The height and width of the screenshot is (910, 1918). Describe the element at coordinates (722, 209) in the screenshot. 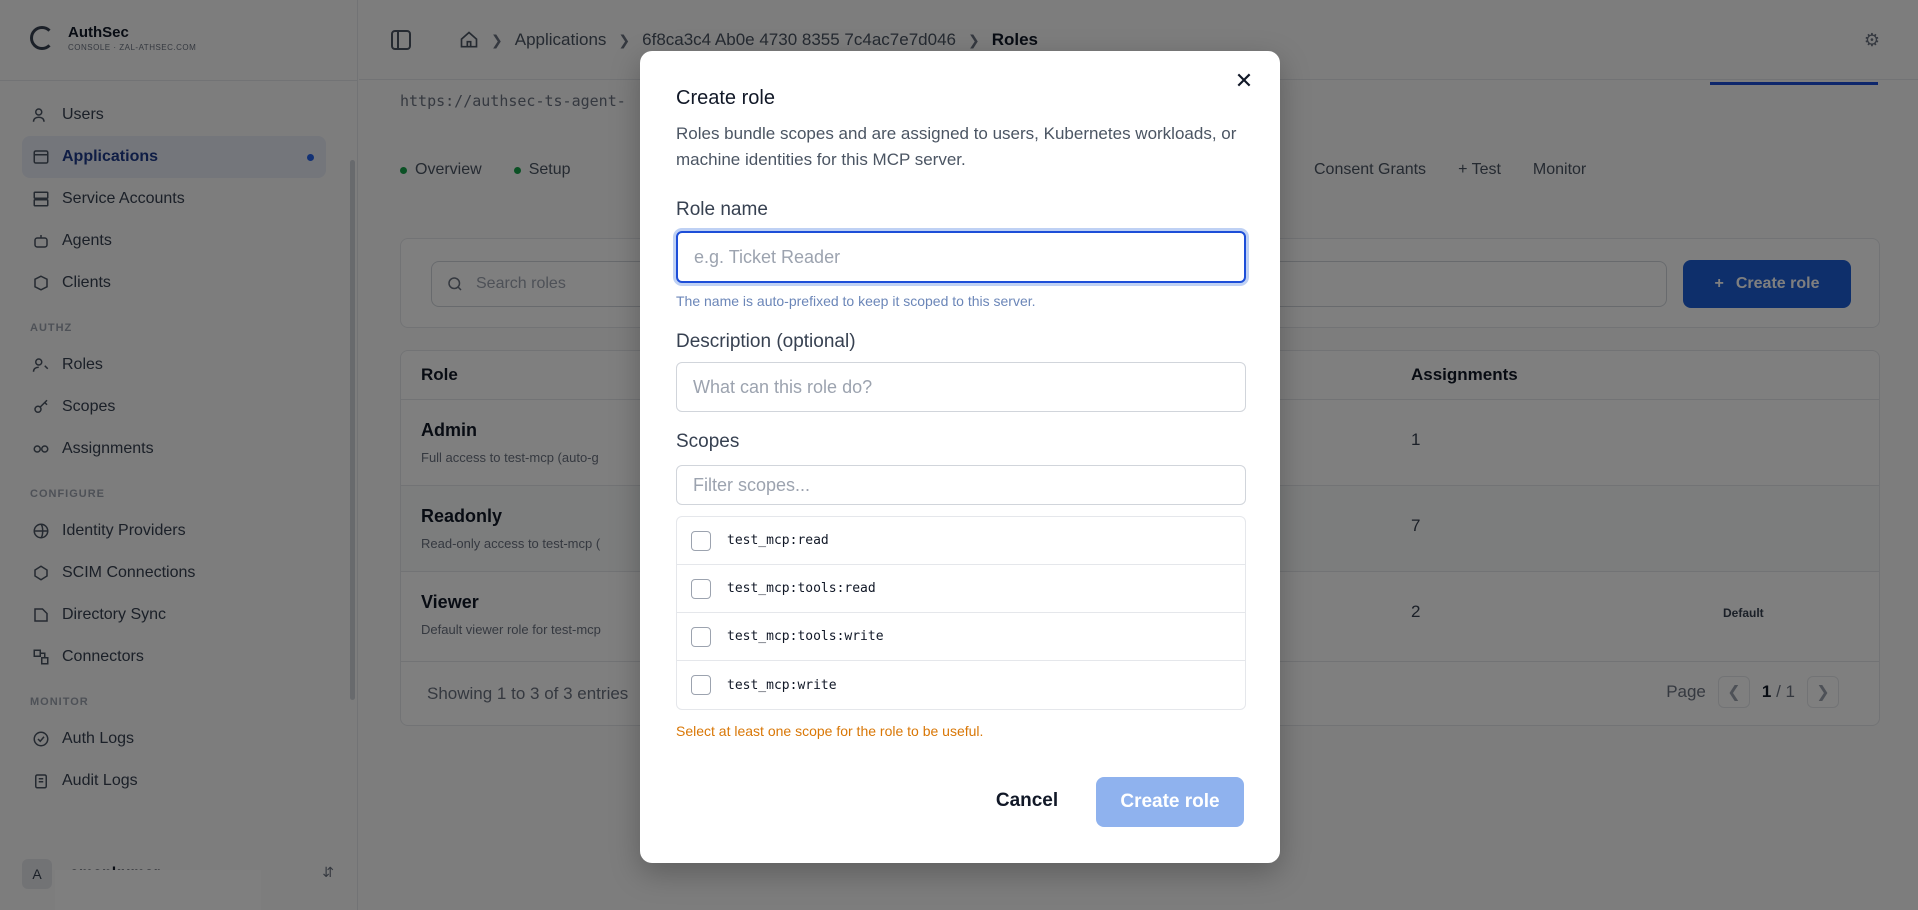

I see `role-name-label: Role name` at that location.